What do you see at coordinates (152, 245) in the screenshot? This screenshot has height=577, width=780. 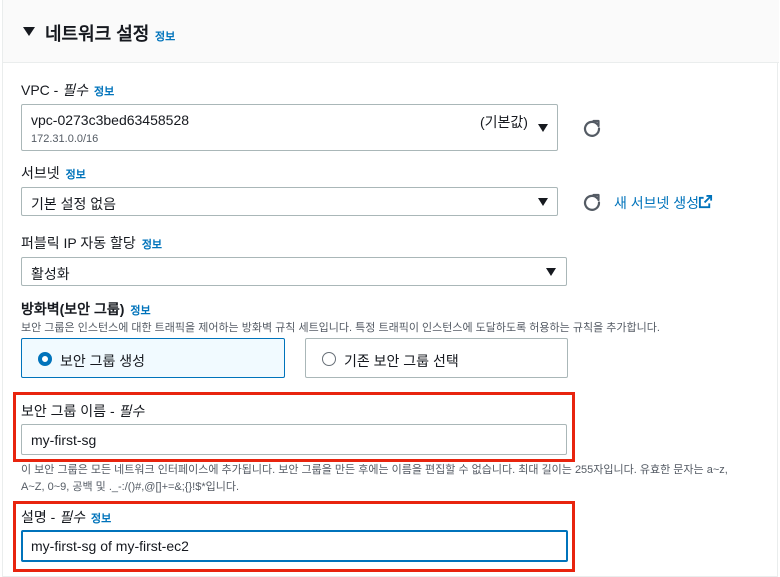 I see `public-ip-info-link: 정보` at bounding box center [152, 245].